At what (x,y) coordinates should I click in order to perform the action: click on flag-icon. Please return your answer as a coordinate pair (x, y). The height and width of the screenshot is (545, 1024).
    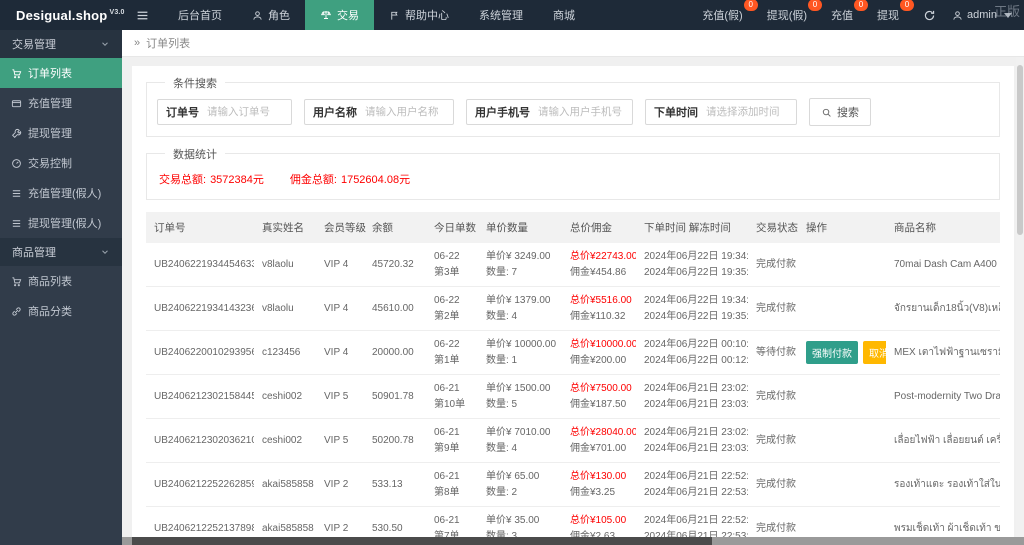
    Looking at the image, I should click on (394, 15).